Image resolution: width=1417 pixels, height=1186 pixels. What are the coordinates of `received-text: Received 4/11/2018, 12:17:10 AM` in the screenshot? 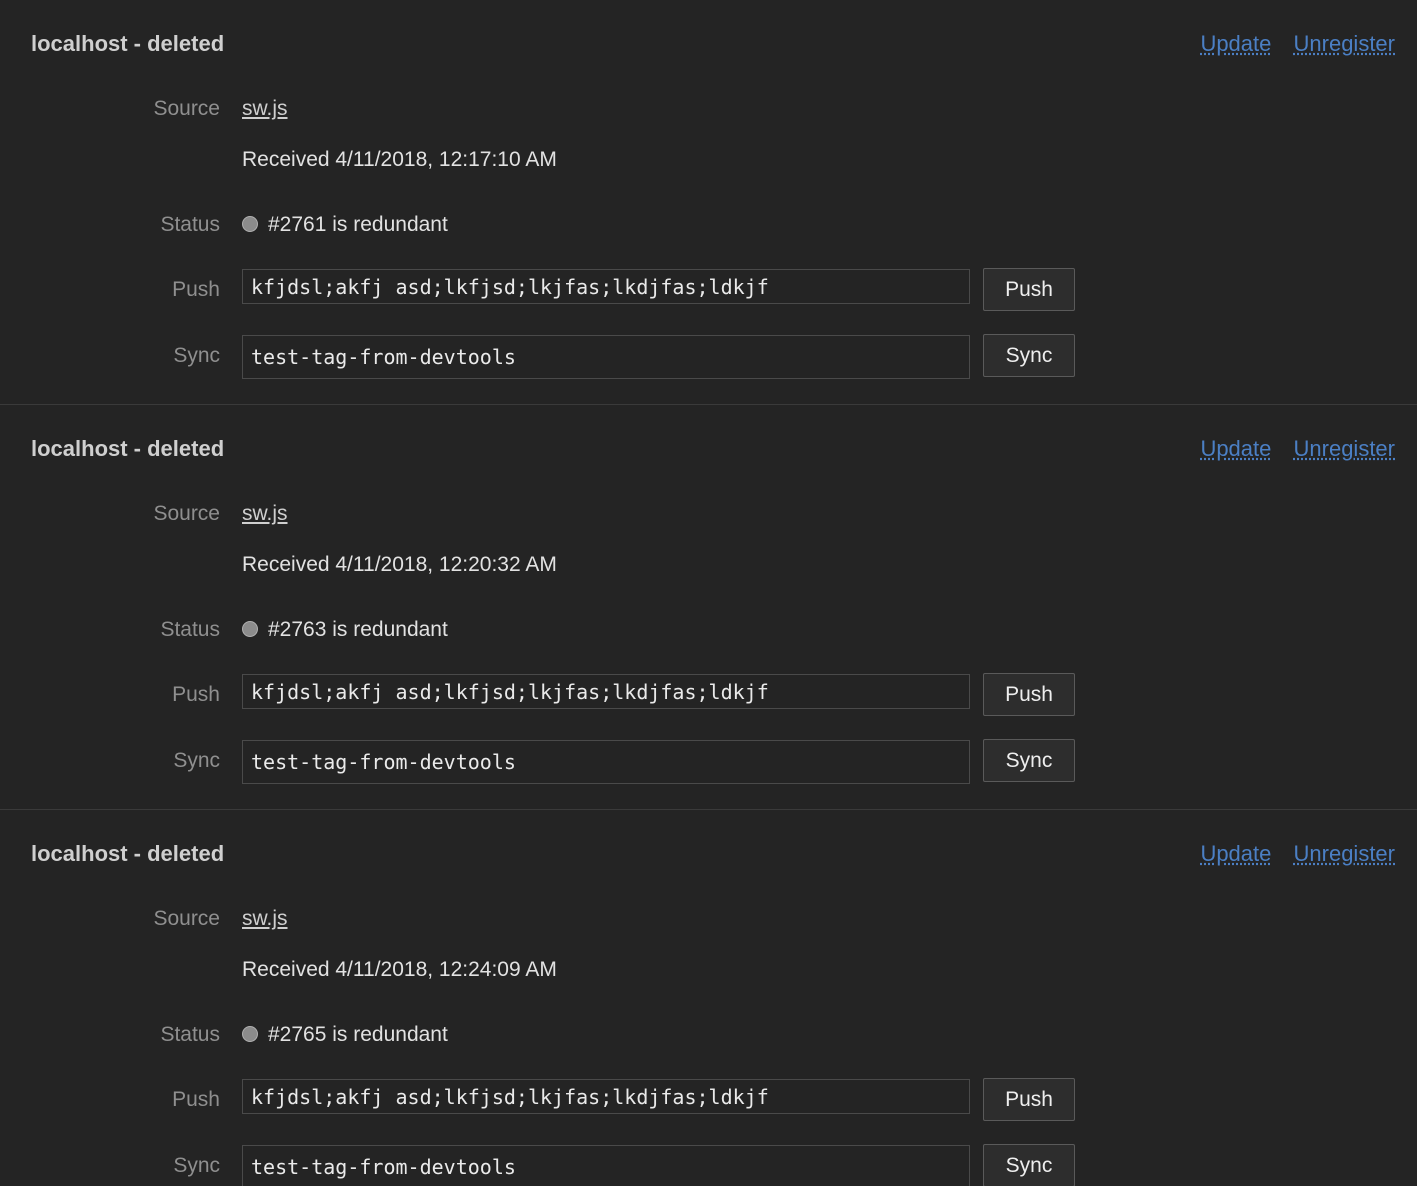 It's located at (399, 159).